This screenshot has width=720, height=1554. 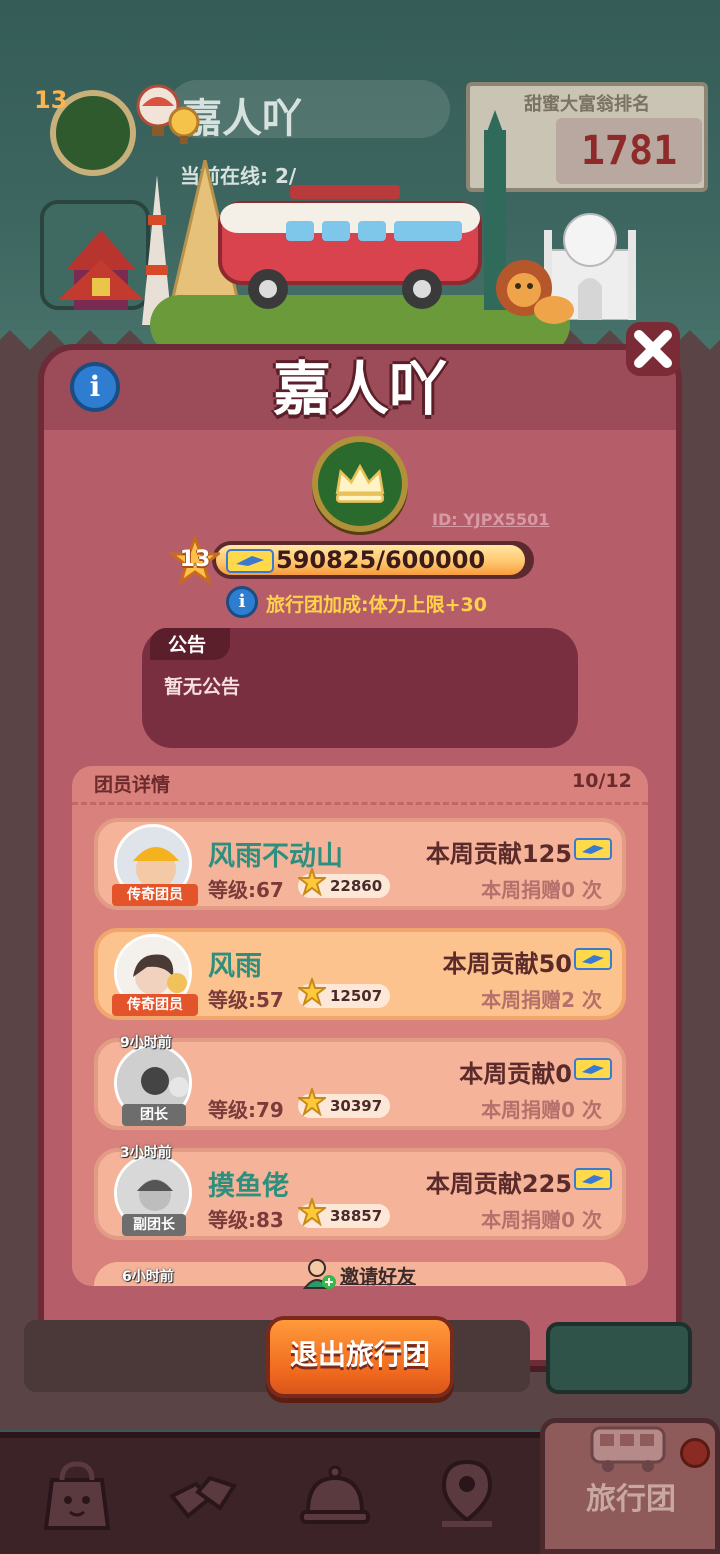 I want to click on member-card: 传奇团员 风雨不动山 等级:67 22860 本周贡献125 本周捐赠0 次, so click(x=360, y=864).